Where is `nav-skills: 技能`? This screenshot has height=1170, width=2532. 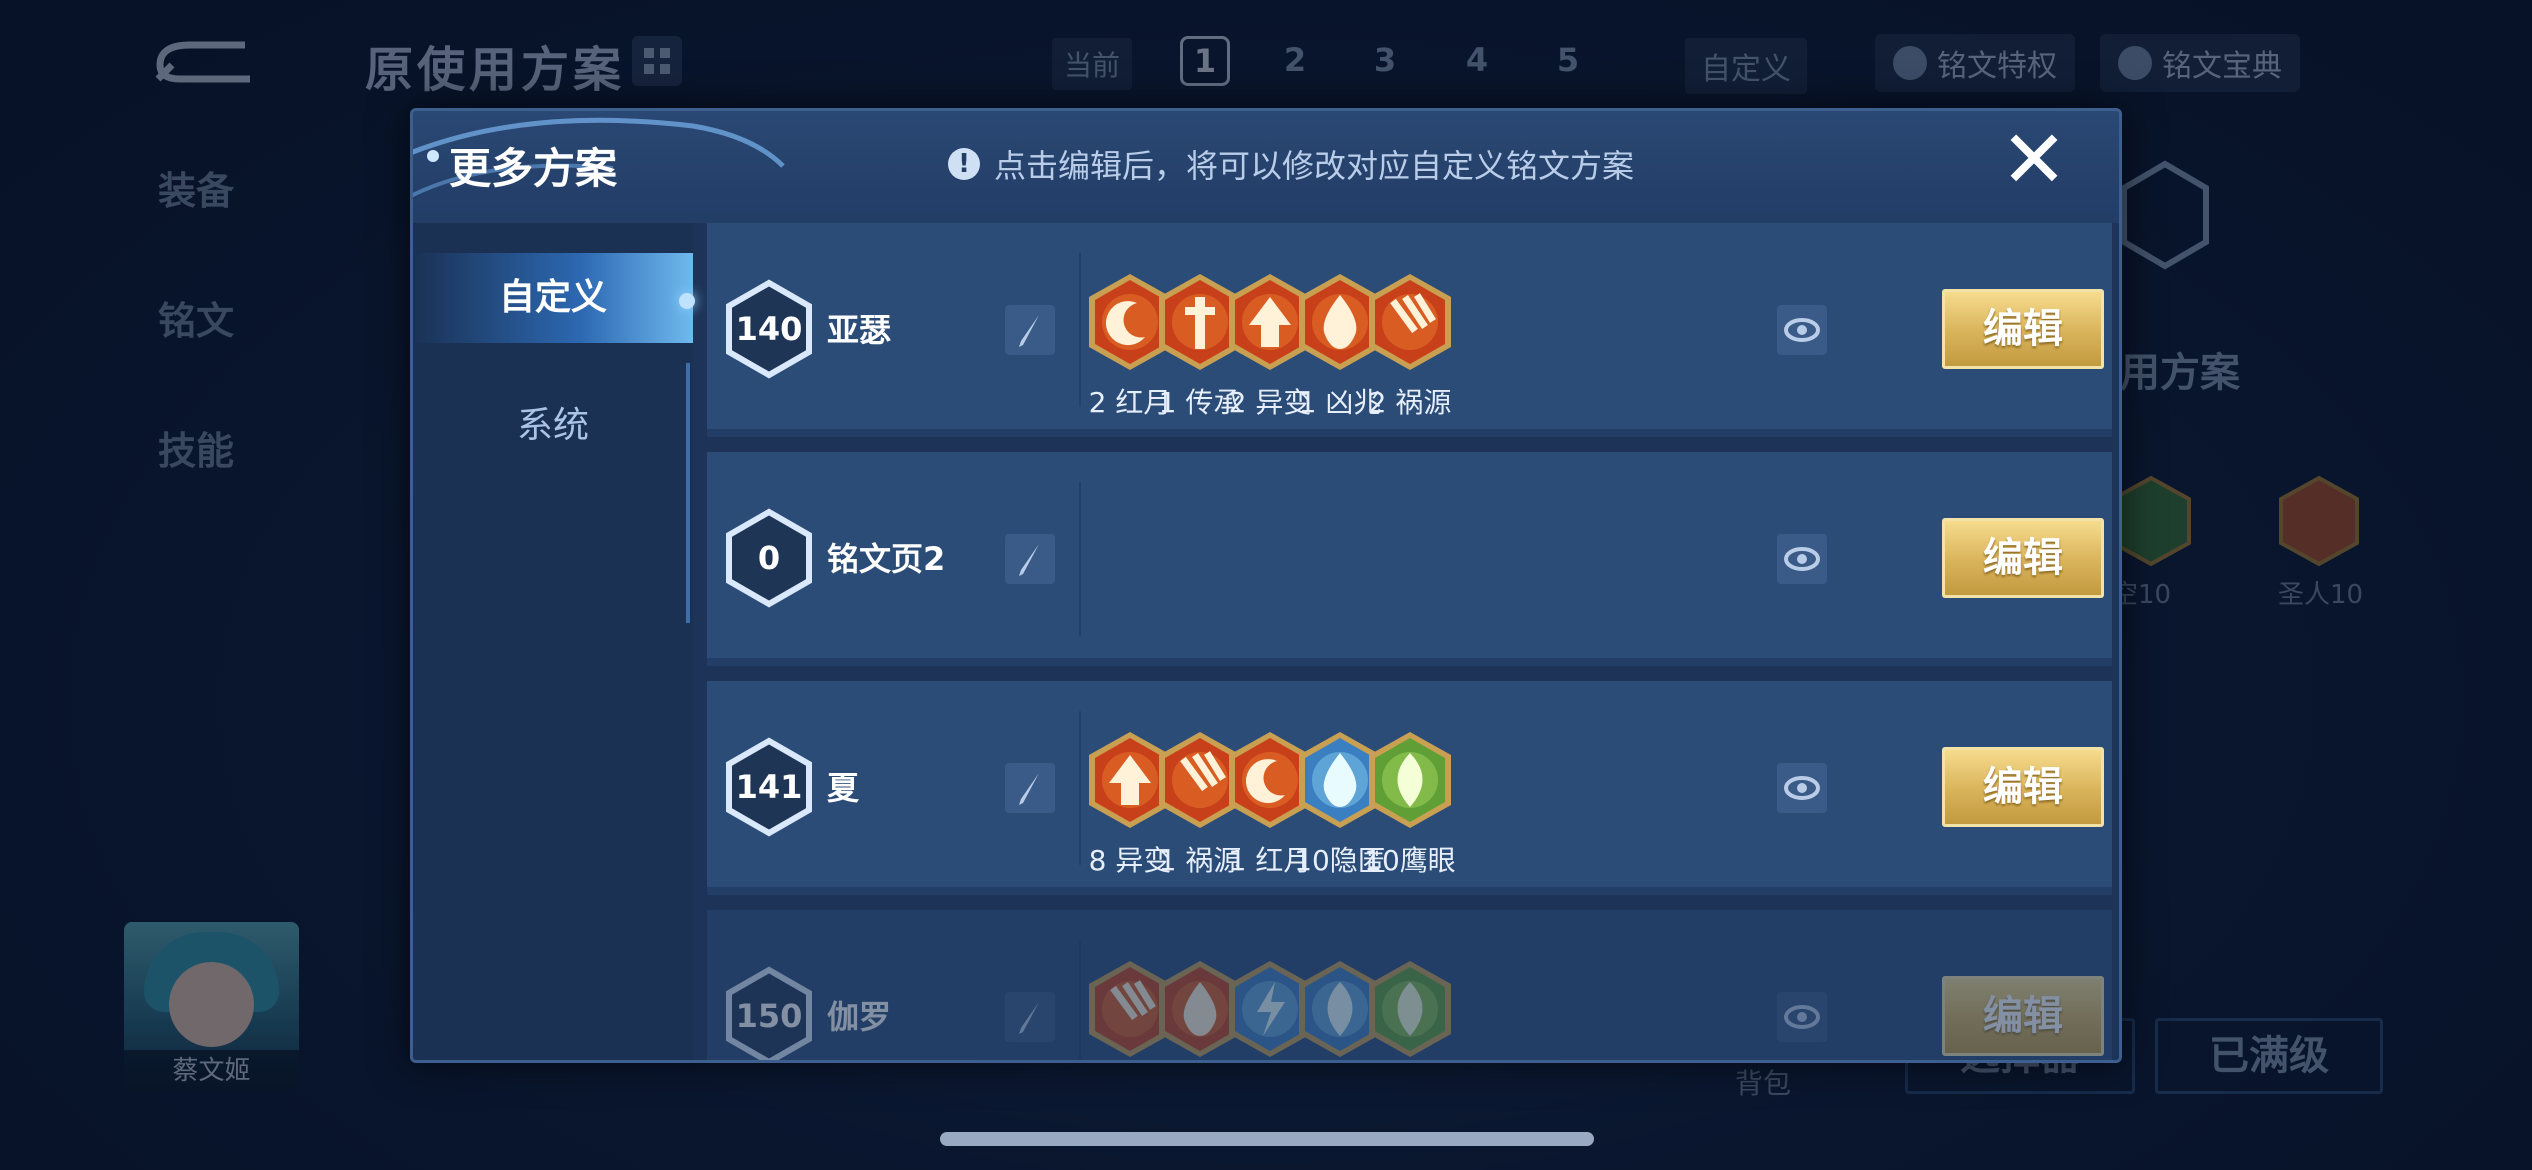 nav-skills: 技能 is located at coordinates (196, 447).